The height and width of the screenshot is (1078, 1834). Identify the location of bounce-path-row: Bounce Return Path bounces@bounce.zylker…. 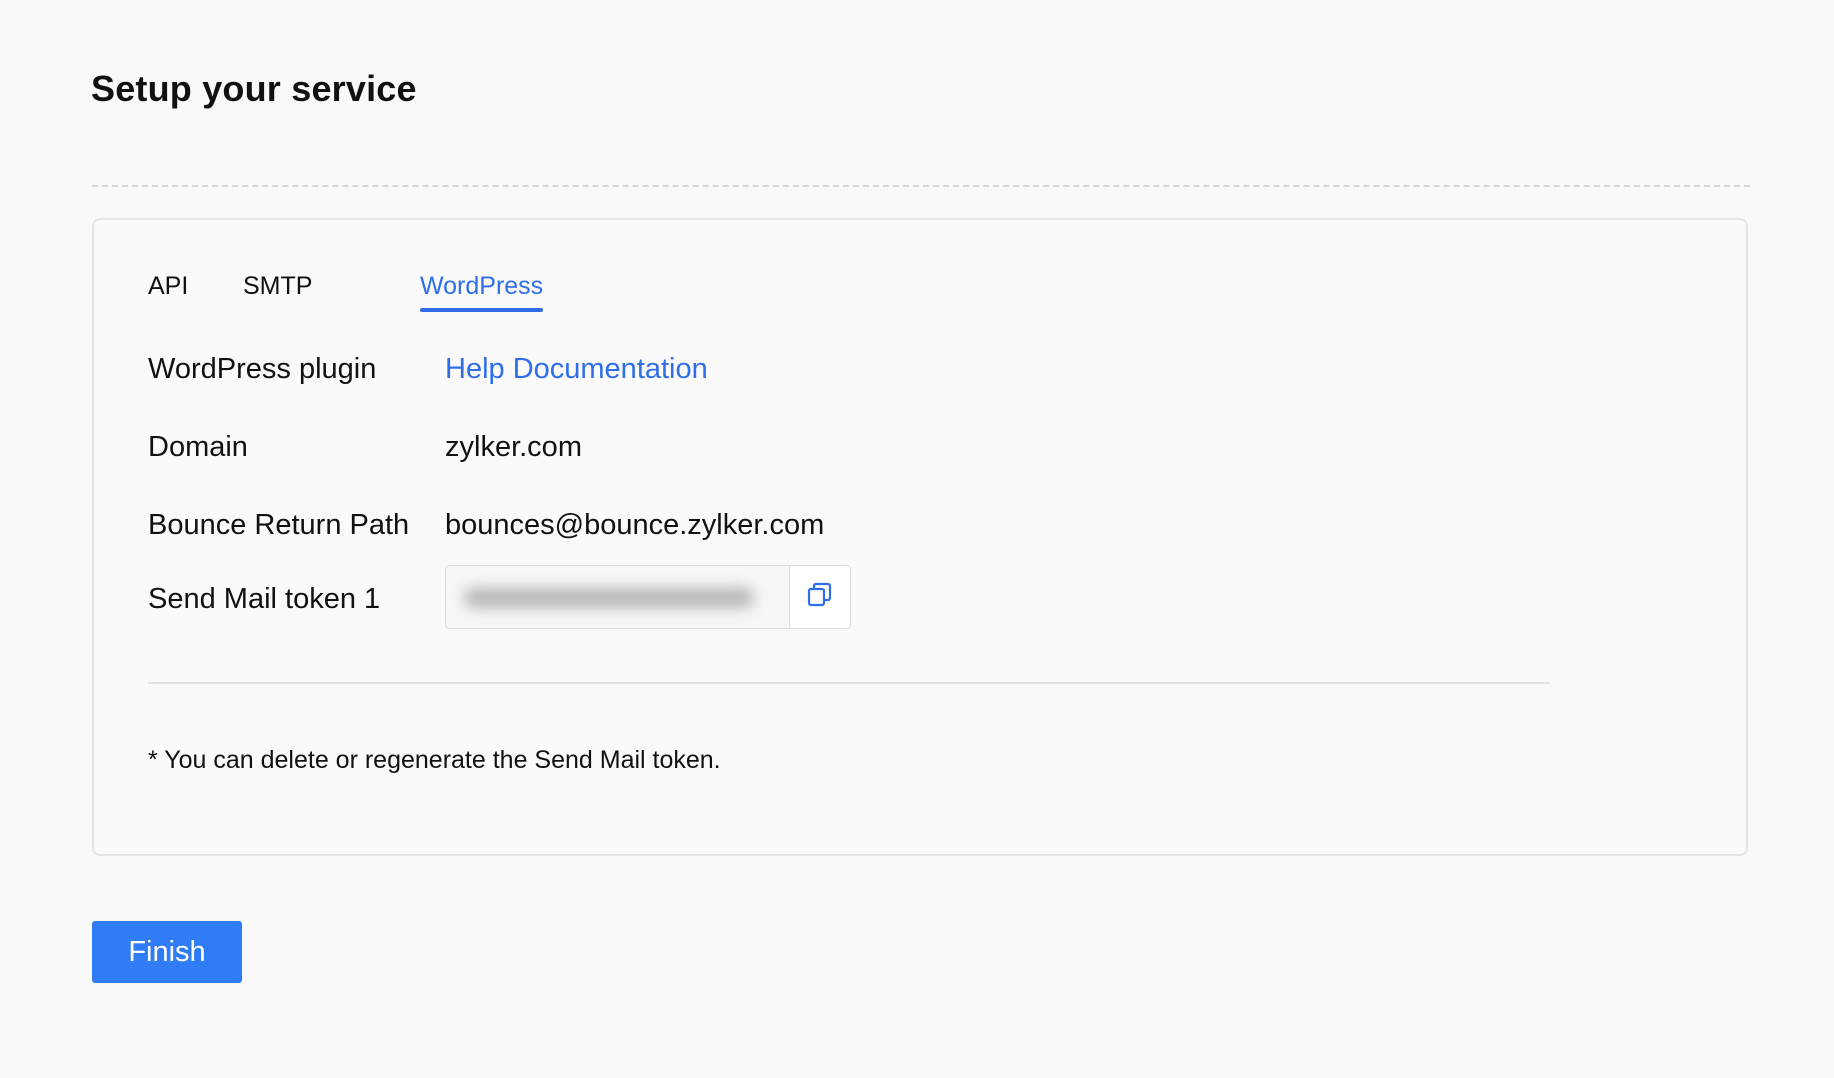
(848, 529).